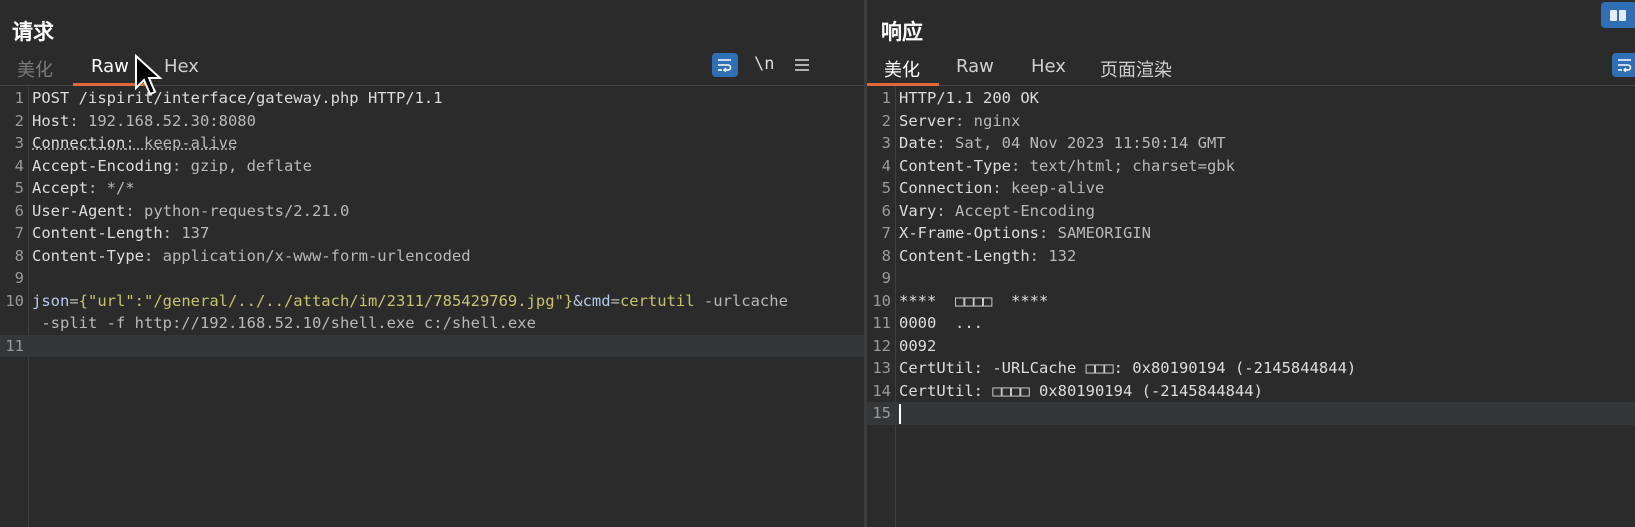  I want to click on wrap-icon-glyph, so click(1625, 65).